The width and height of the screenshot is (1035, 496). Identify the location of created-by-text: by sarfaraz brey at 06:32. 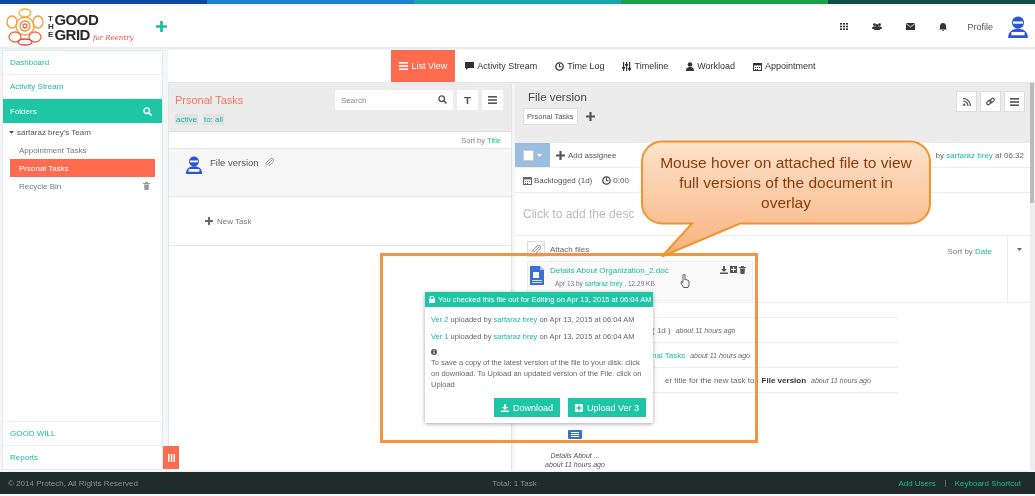
(979, 155).